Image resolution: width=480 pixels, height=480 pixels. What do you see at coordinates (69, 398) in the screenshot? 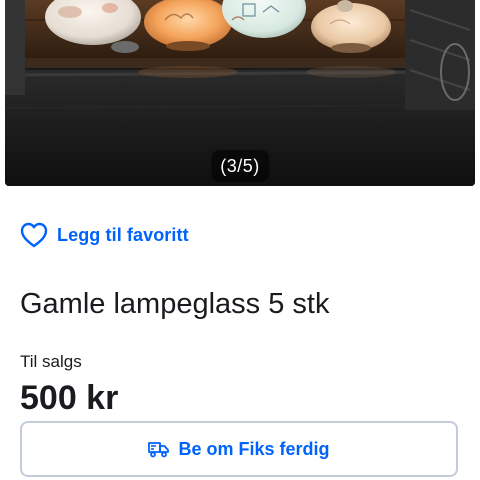
I see `listing-price: 500 kr` at bounding box center [69, 398].